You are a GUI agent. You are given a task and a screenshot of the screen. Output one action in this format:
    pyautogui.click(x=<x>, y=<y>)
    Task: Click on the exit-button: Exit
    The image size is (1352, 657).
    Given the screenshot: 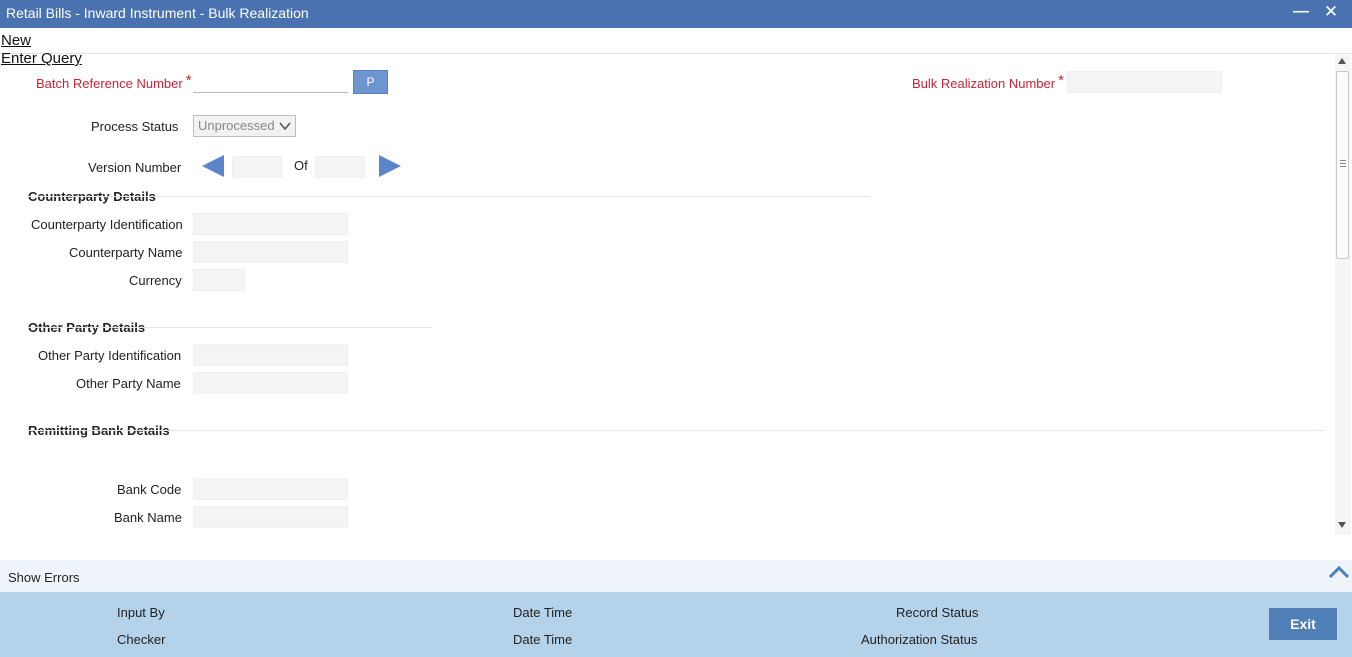 What is the action you would take?
    pyautogui.click(x=1303, y=624)
    